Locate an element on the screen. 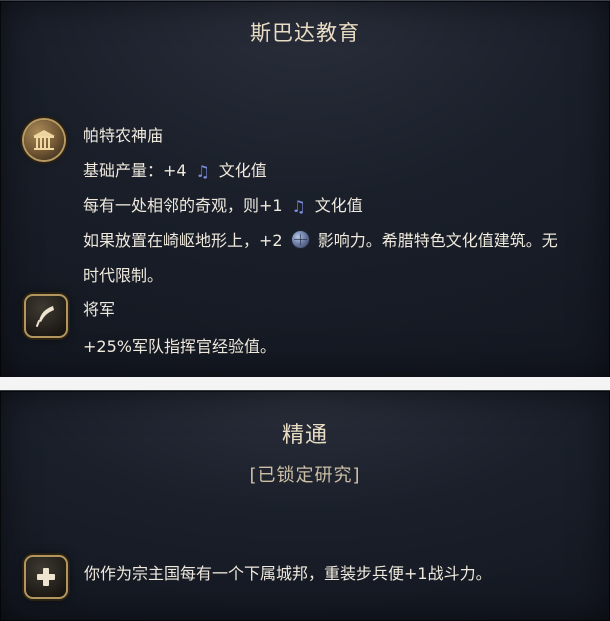  card-title: 斯巴达教育 is located at coordinates (305, 33).